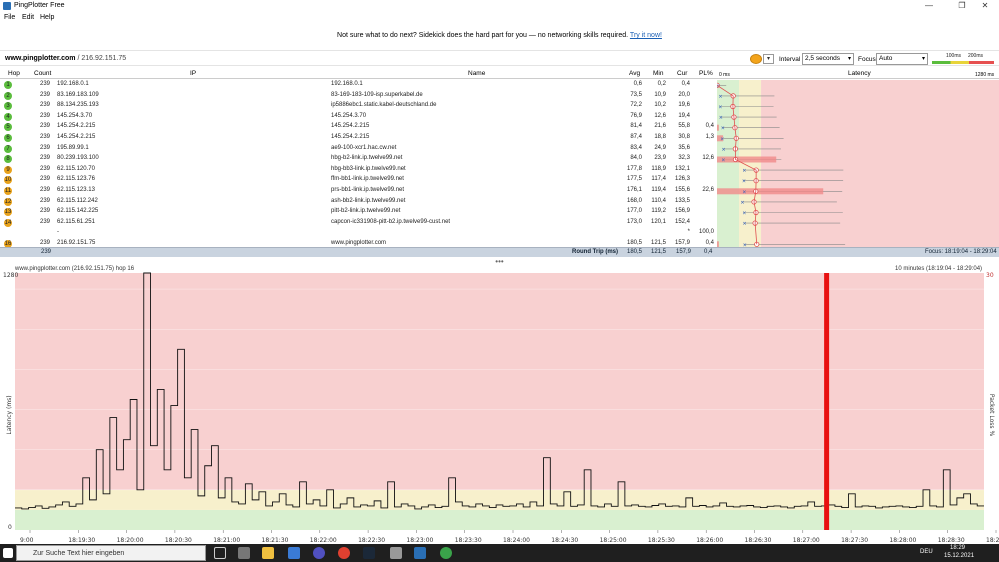 The width and height of the screenshot is (999, 562). I want to click on table-row: 4 239 145.254.3.70 145.254.3.70 76,9 12,6 19,4, so click(358, 117).